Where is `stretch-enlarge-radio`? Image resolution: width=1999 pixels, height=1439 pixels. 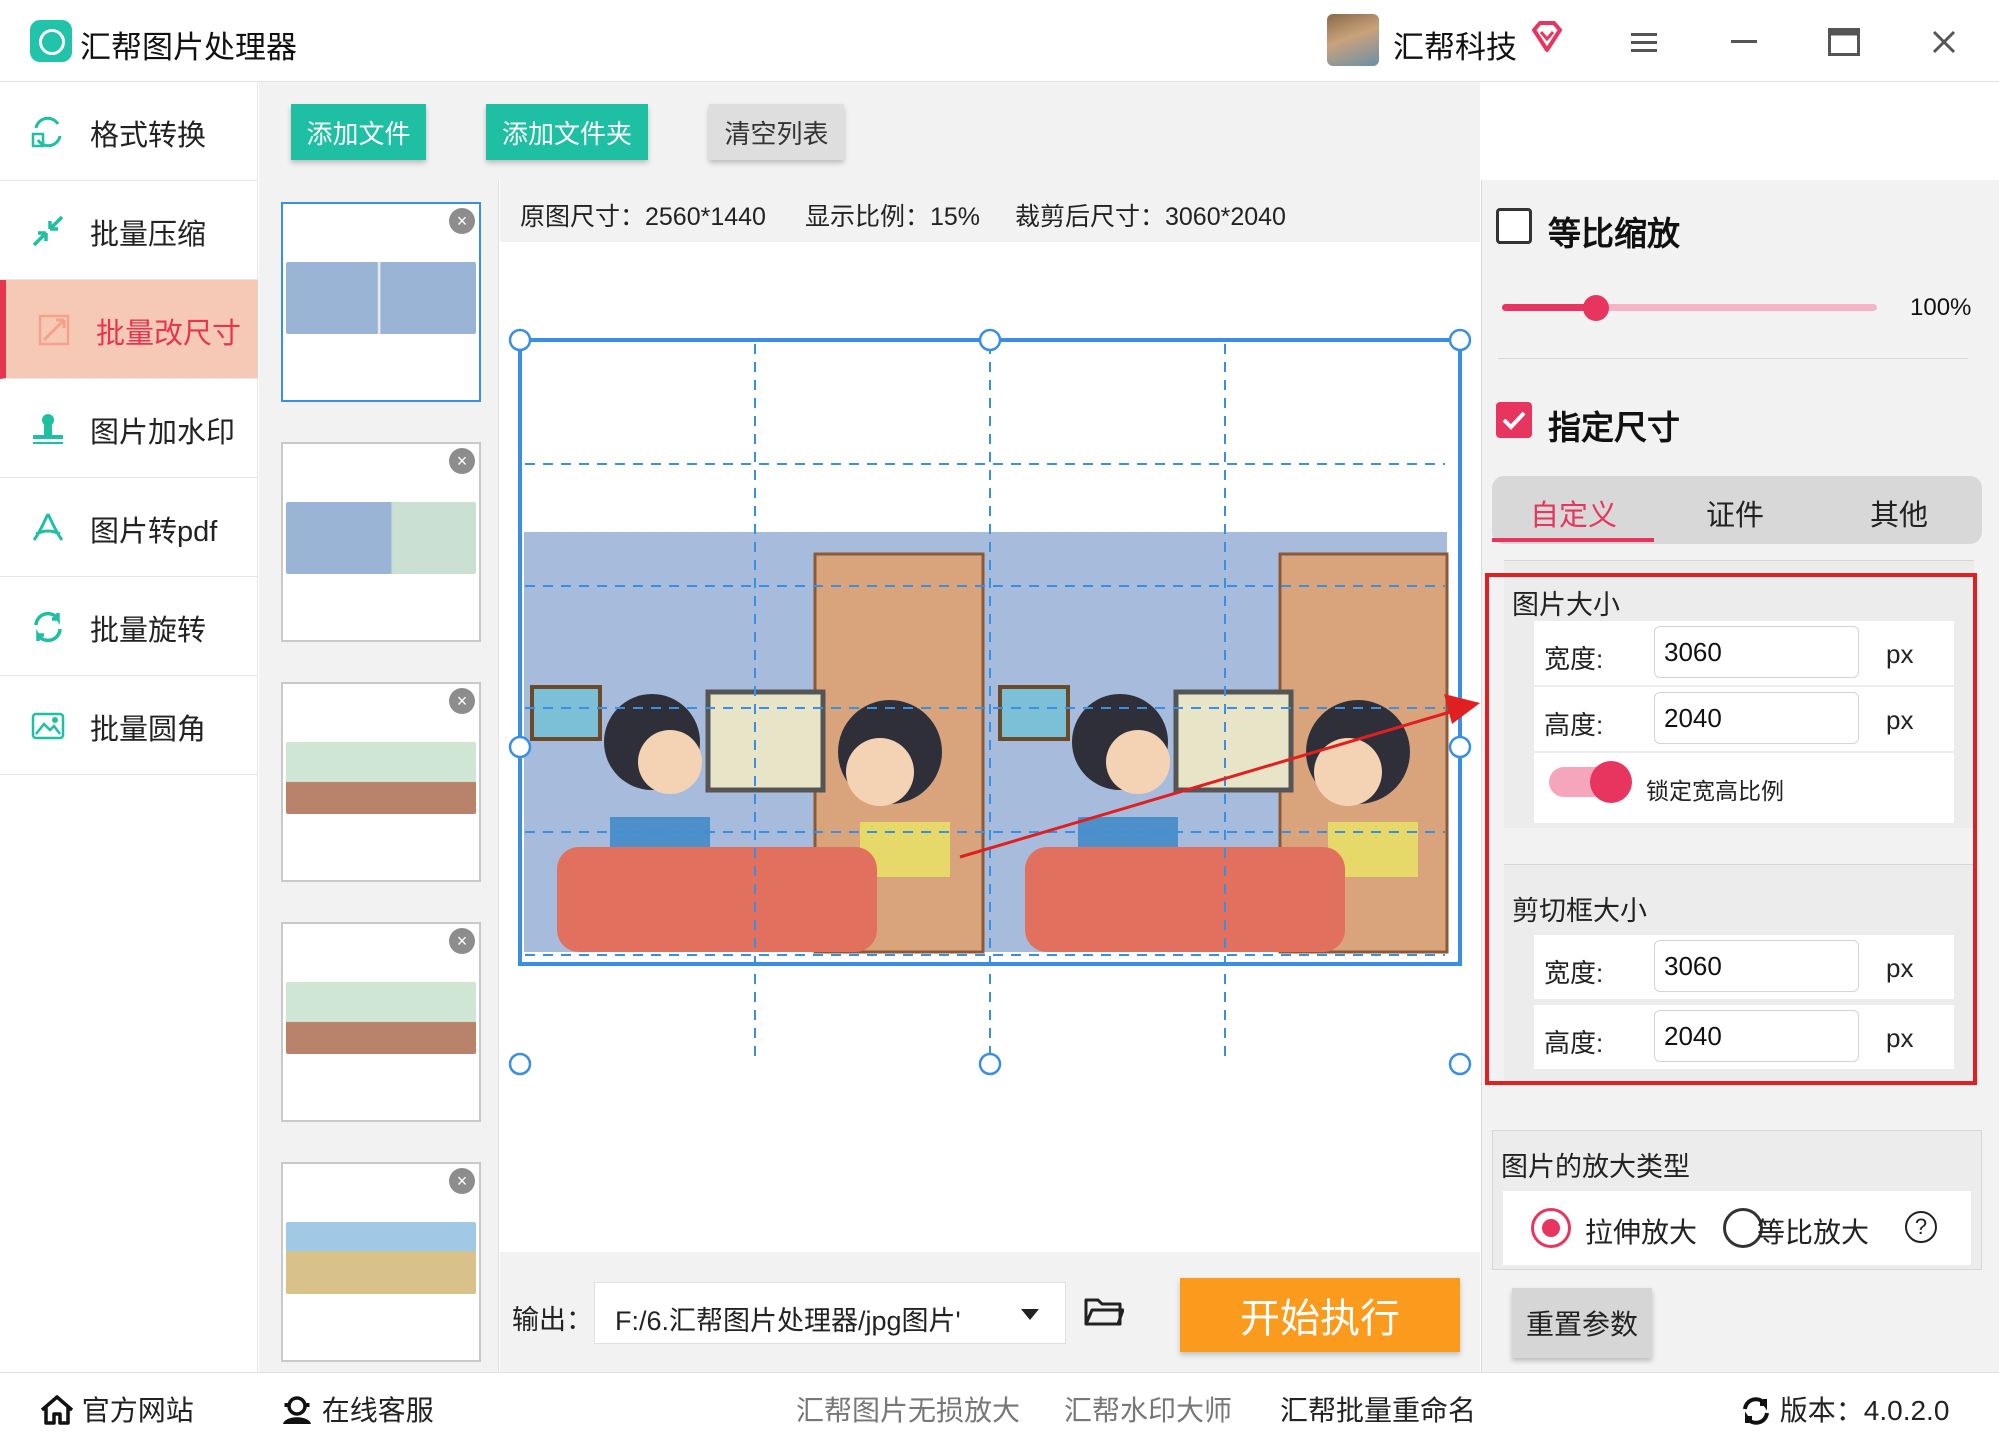
stretch-enlarge-radio is located at coordinates (1551, 1228).